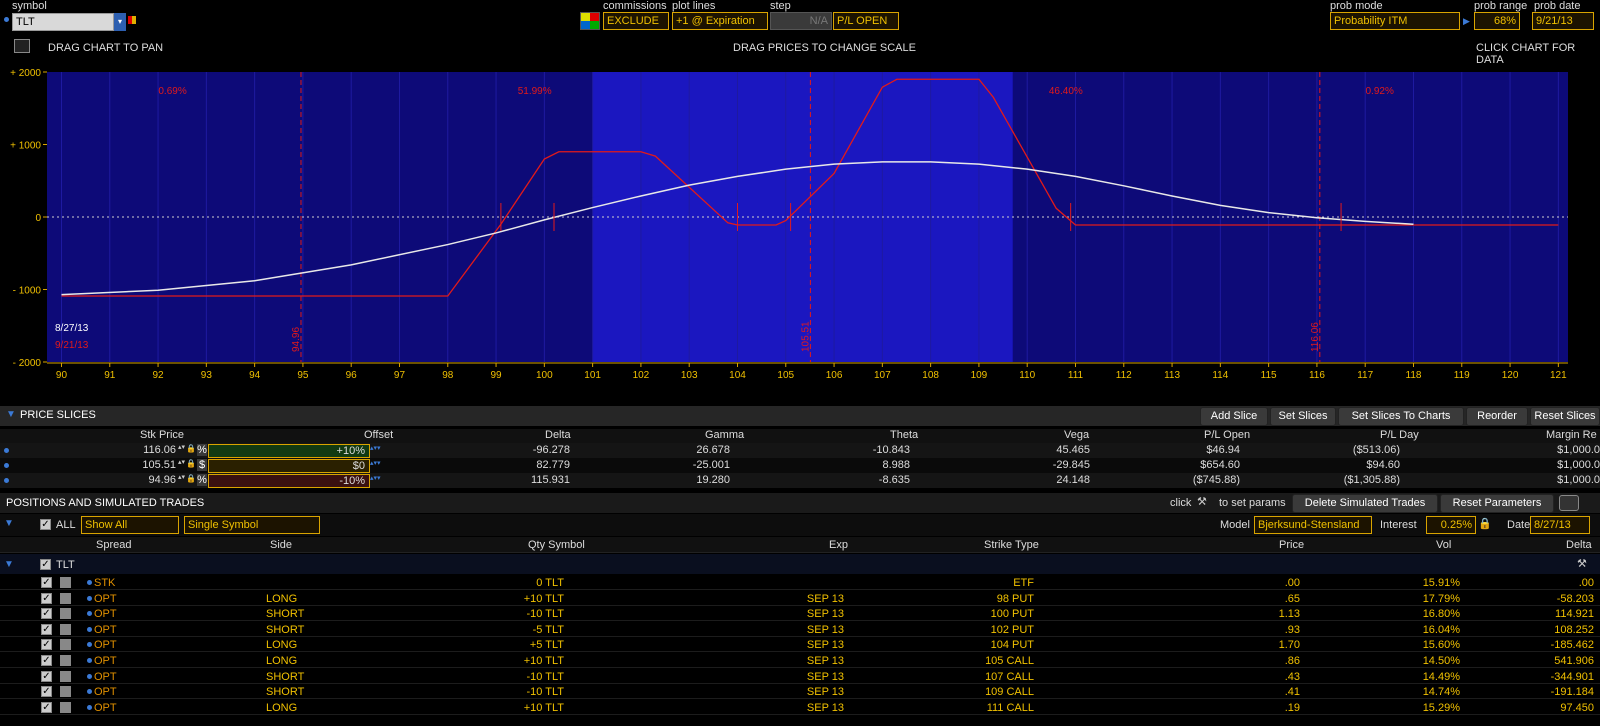 Image resolution: width=1600 pixels, height=726 pixels. What do you see at coordinates (1497, 416) in the screenshot?
I see `reorder-button: Reorder` at bounding box center [1497, 416].